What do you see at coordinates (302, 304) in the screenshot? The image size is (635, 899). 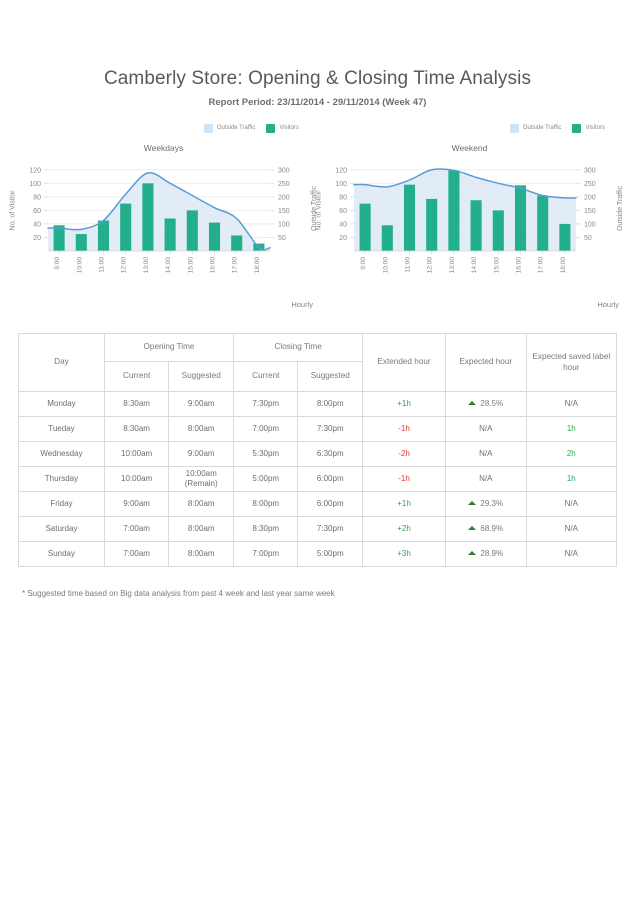 I see `chart-x-axis-title-weekdays: Hourly` at bounding box center [302, 304].